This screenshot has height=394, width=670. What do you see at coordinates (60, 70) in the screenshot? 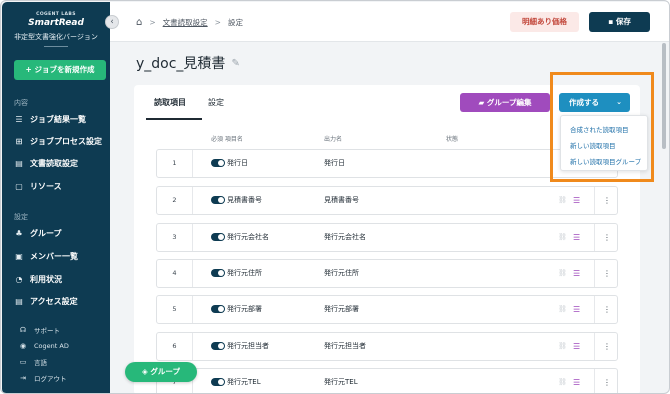
I see `new-job-button: + ジョブを新規作成` at bounding box center [60, 70].